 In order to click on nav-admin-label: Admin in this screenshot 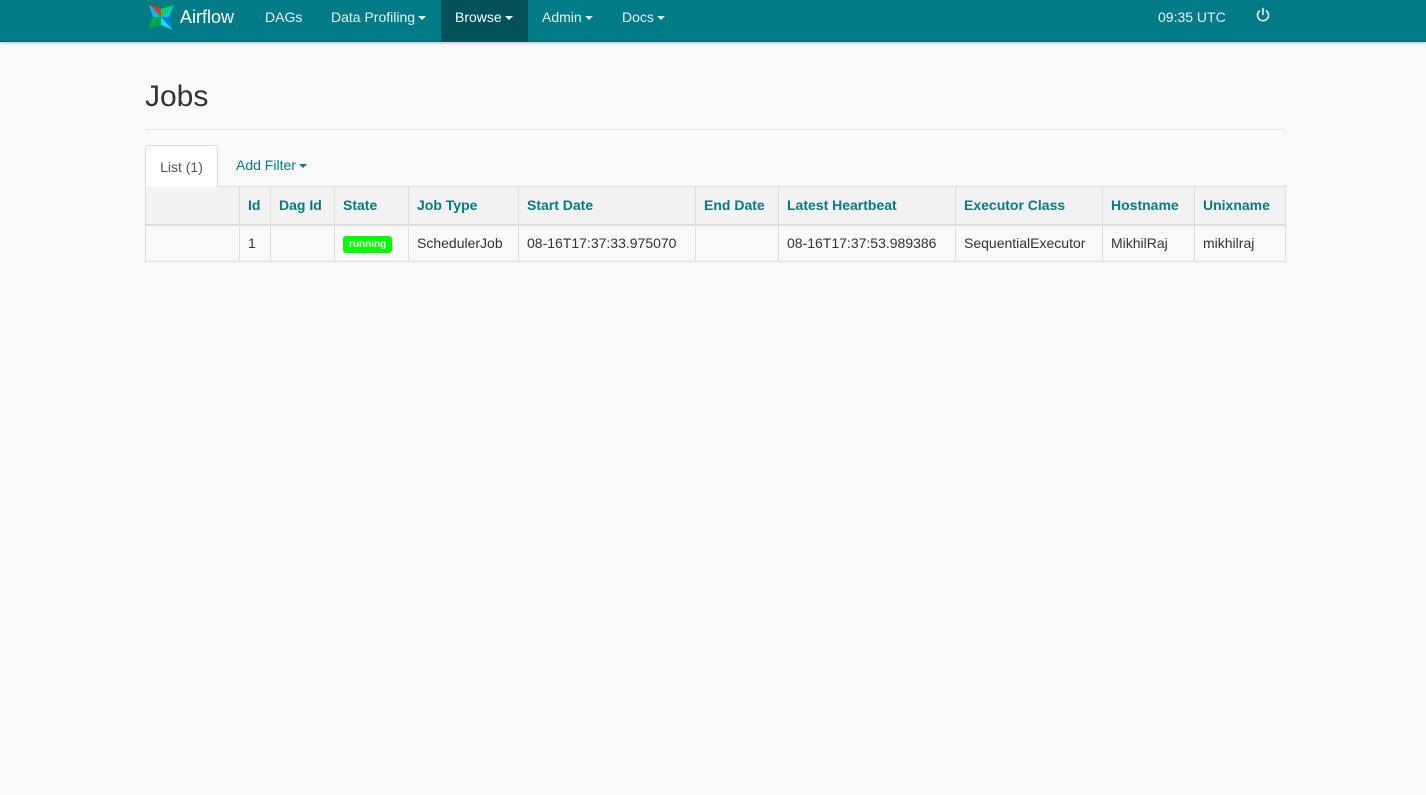, I will do `click(562, 17)`.